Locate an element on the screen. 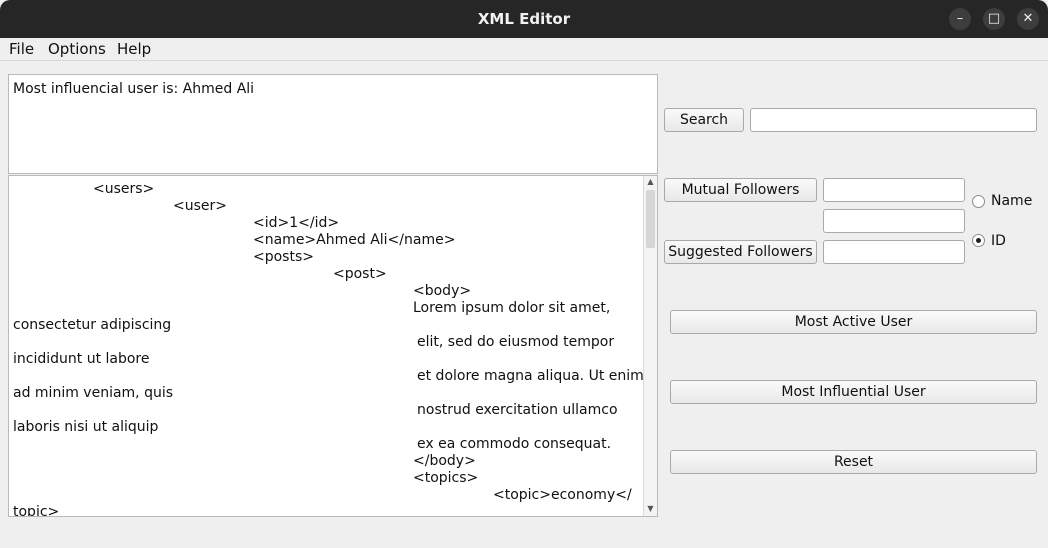 The width and height of the screenshot is (1048, 548). window-title: XML Editor is located at coordinates (524, 19).